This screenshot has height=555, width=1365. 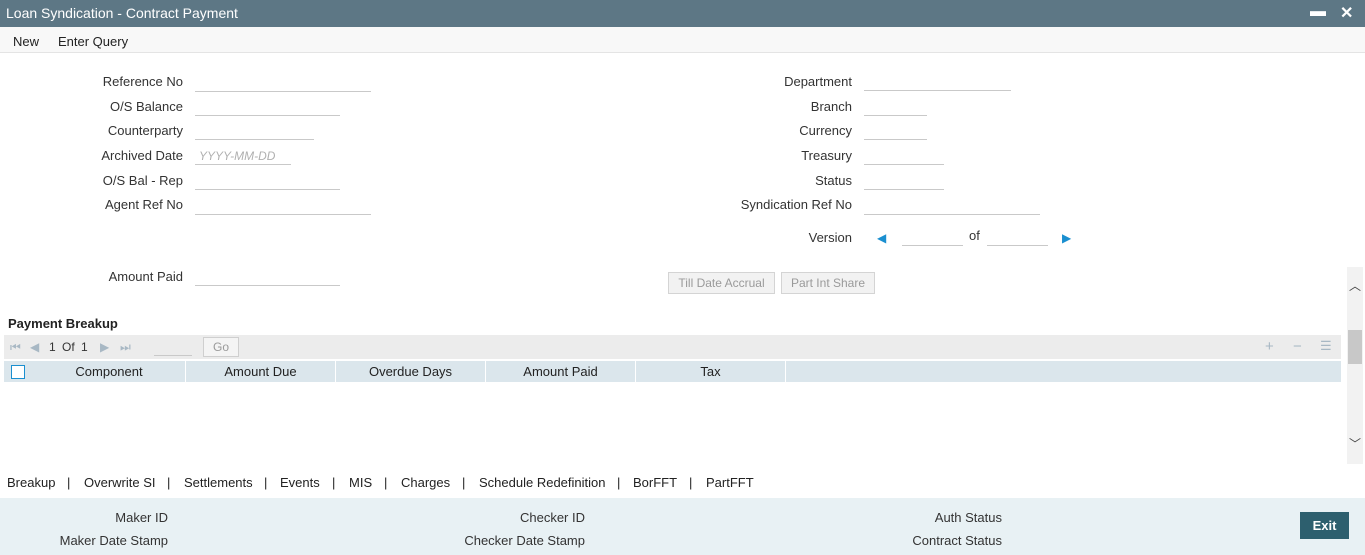 What do you see at coordinates (261, 371) in the screenshot?
I see `column-header: Amount Due` at bounding box center [261, 371].